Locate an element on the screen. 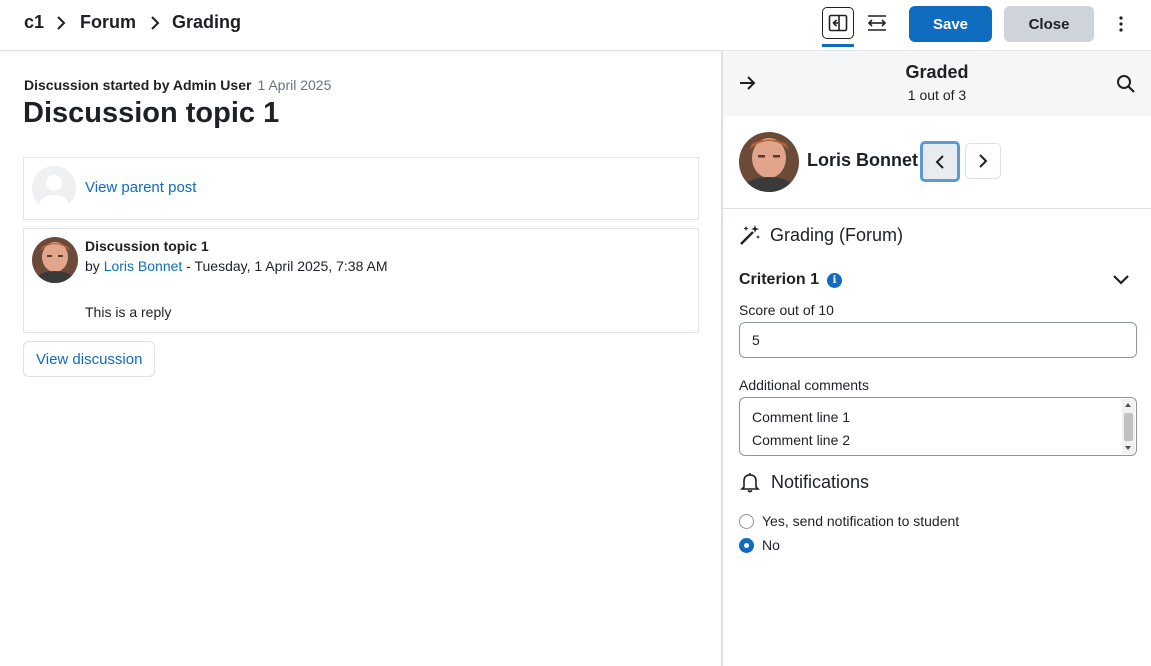 The image size is (1151, 666). post-date: - Tuesday, 1 April 2025, 7:38 AM is located at coordinates (285, 266).